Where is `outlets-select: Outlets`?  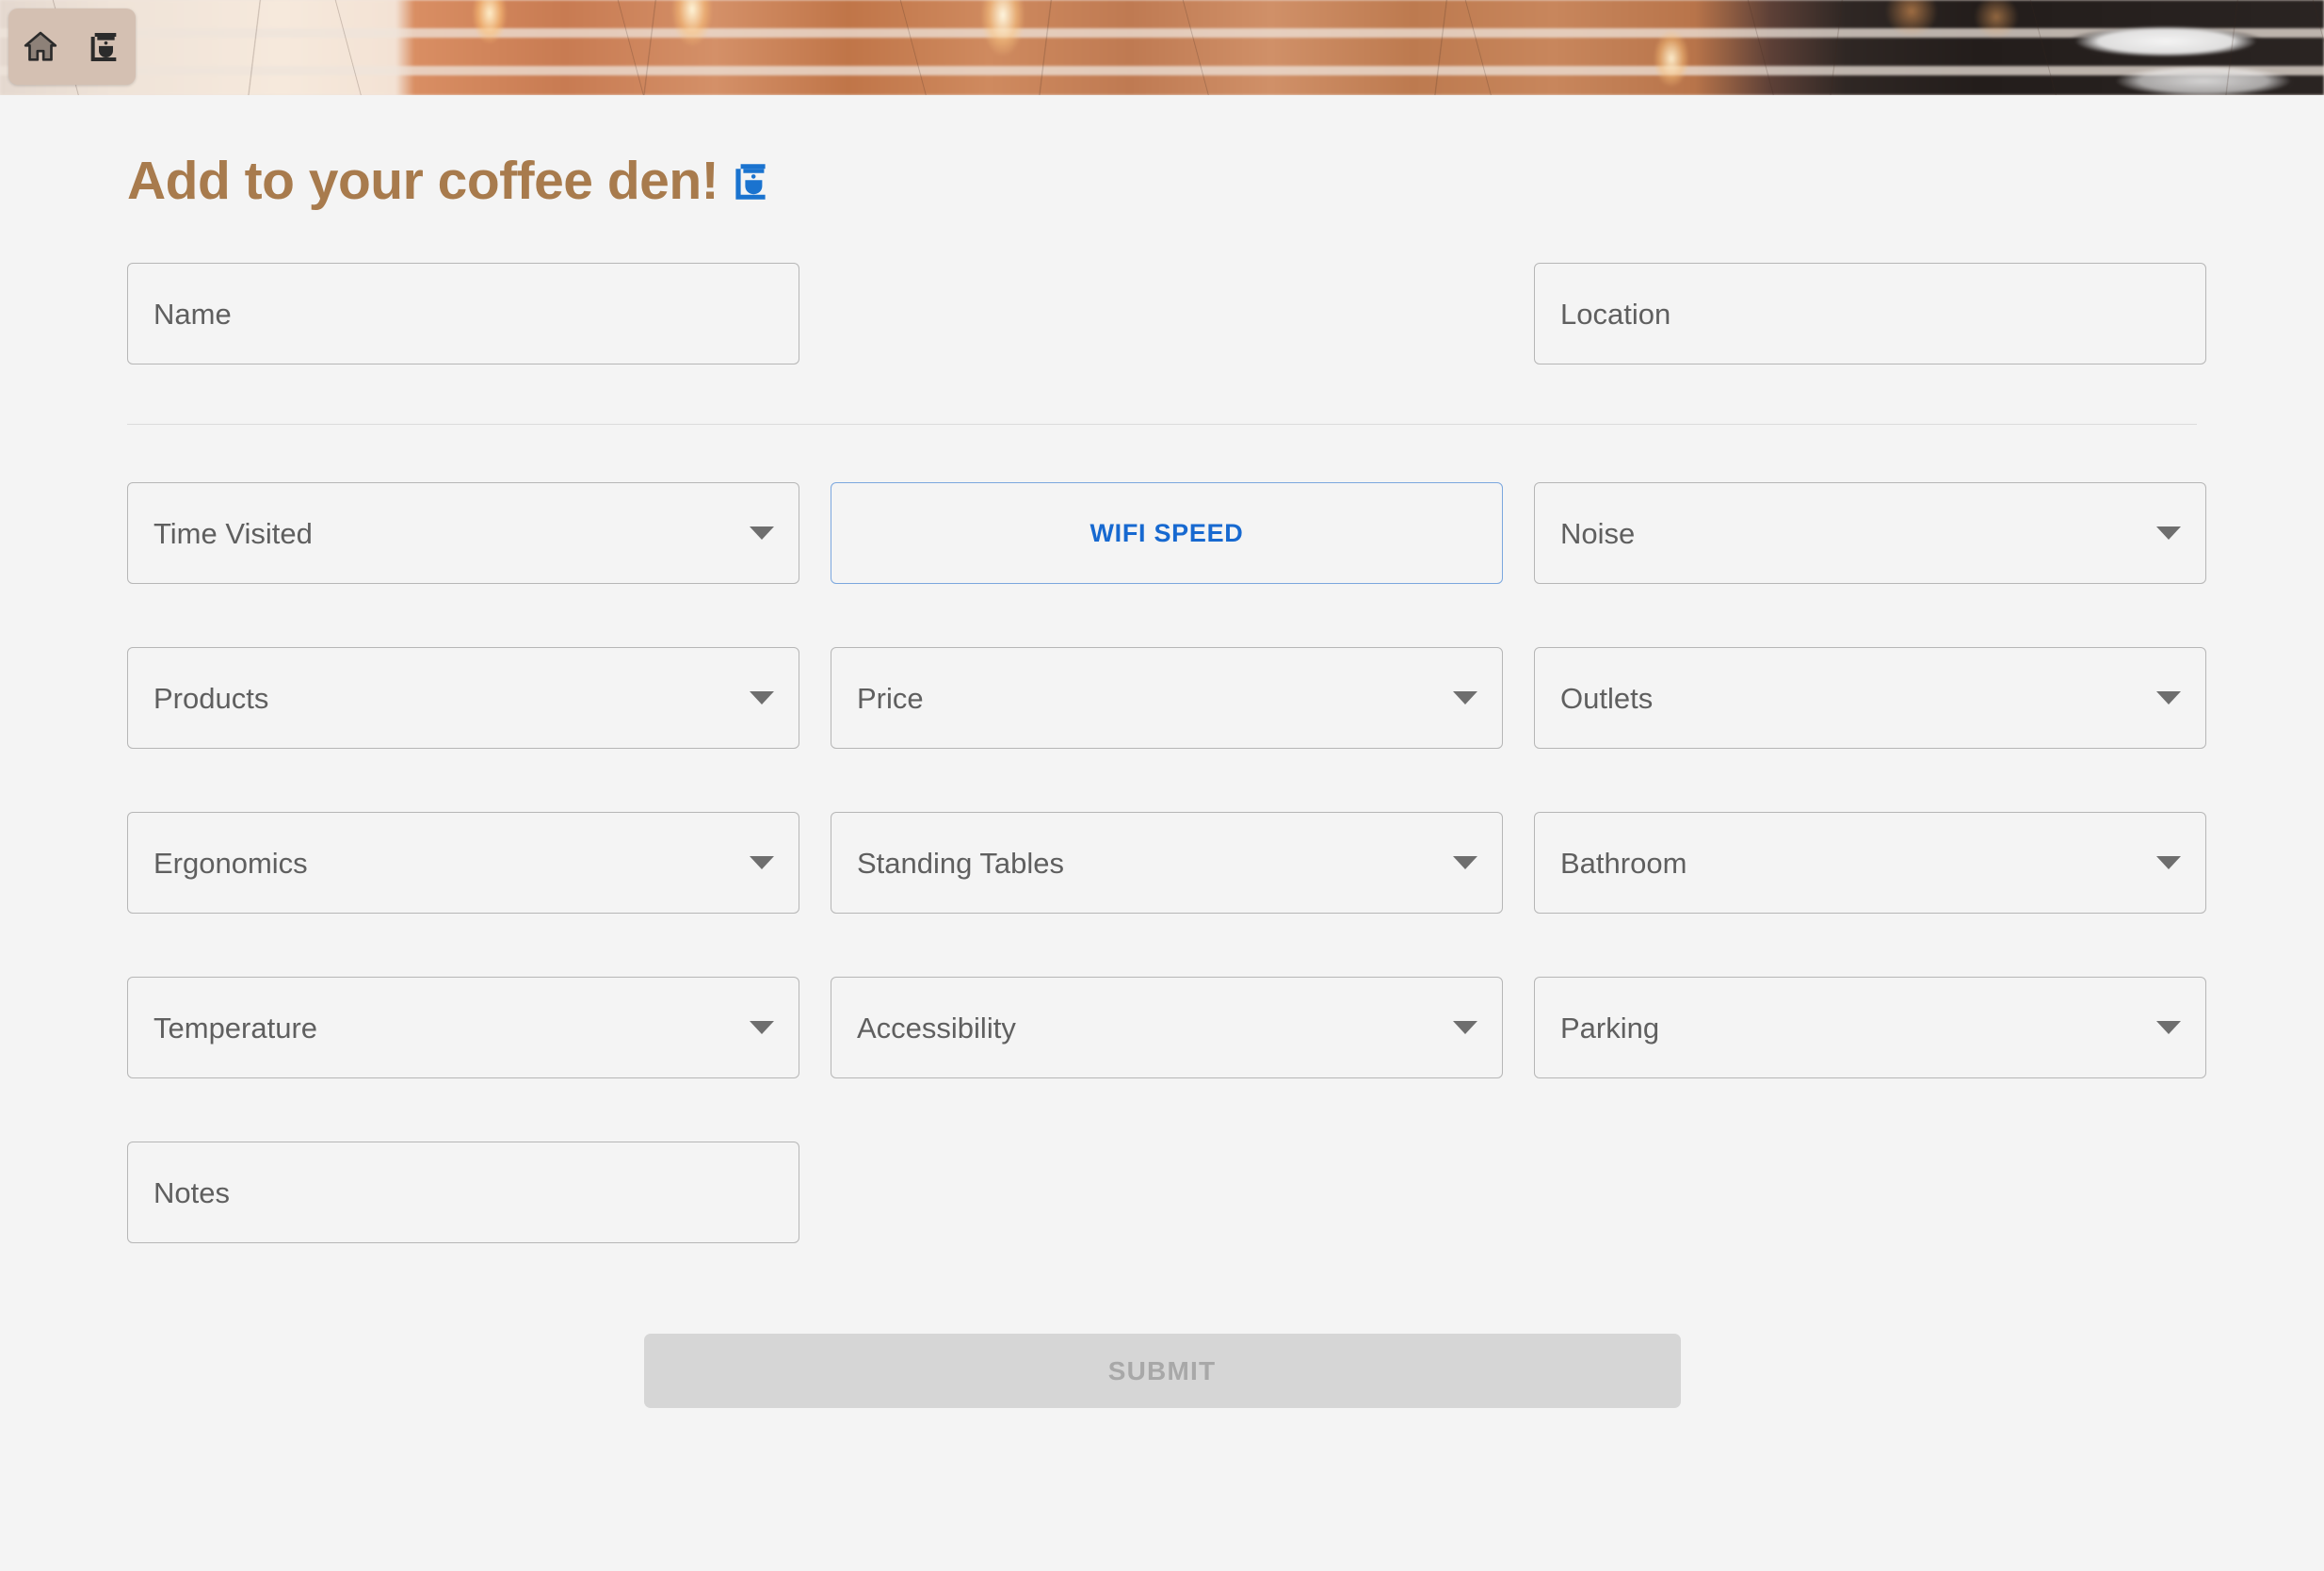
outlets-select: Outlets is located at coordinates (1870, 698).